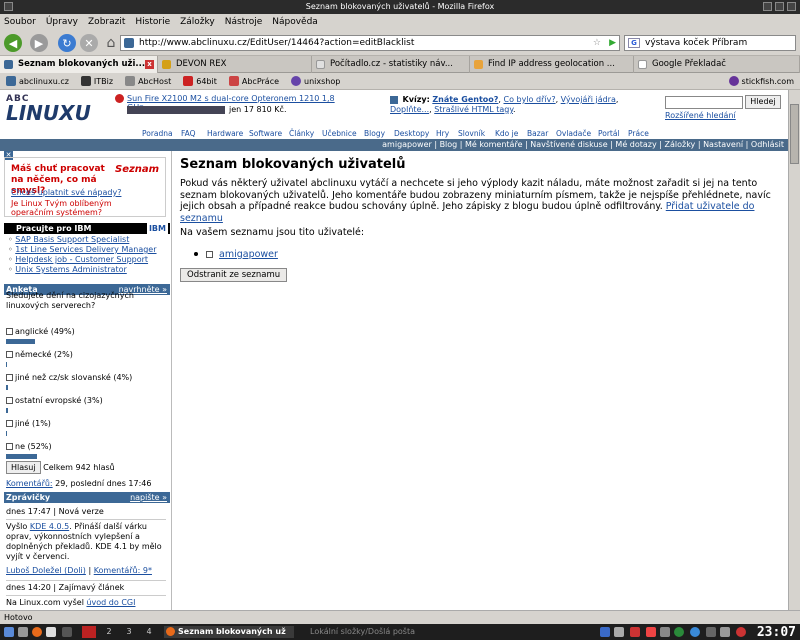 Image resolution: width=800 pixels, height=640 pixels. What do you see at coordinates (8, 6) in the screenshot?
I see `window-menu-icon` at bounding box center [8, 6].